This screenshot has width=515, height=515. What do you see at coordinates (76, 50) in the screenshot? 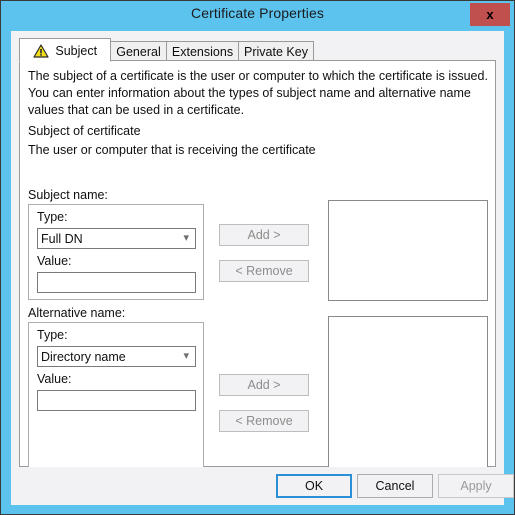
I see `tab-subject-label: Subject` at bounding box center [76, 50].